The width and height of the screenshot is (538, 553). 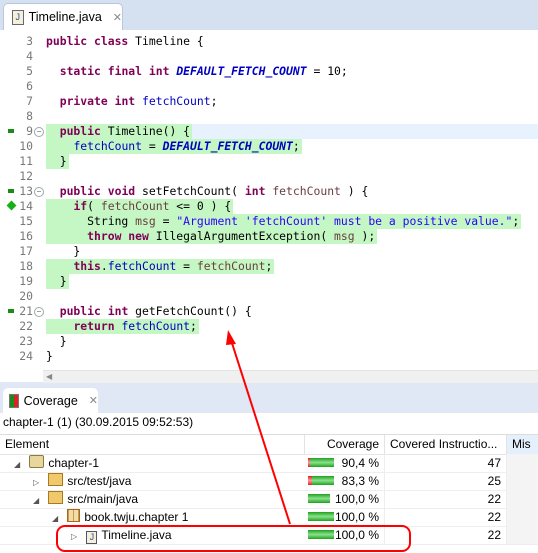 I want to click on table-row: ▷ src/test/java 83,3 % 25, so click(x=269, y=481).